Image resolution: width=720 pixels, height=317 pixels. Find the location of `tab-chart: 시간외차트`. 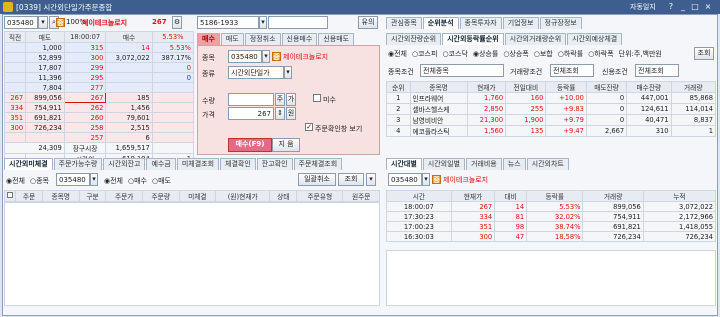

tab-chart: 시간외차트 is located at coordinates (547, 164).